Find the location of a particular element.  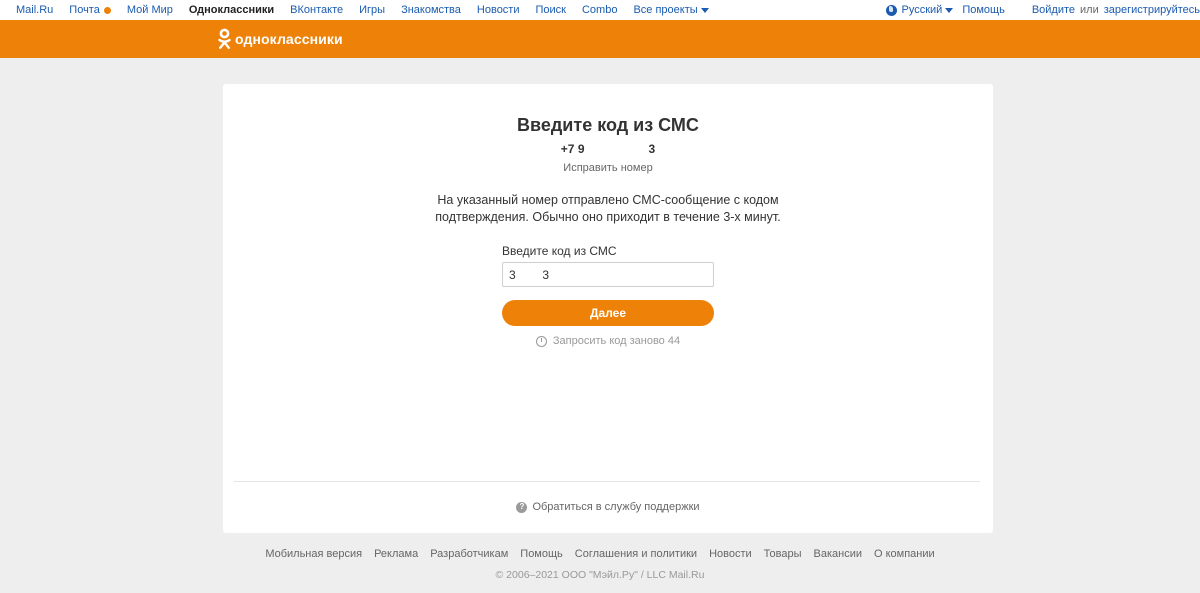

login-link: Войдите is located at coordinates (1053, 10).